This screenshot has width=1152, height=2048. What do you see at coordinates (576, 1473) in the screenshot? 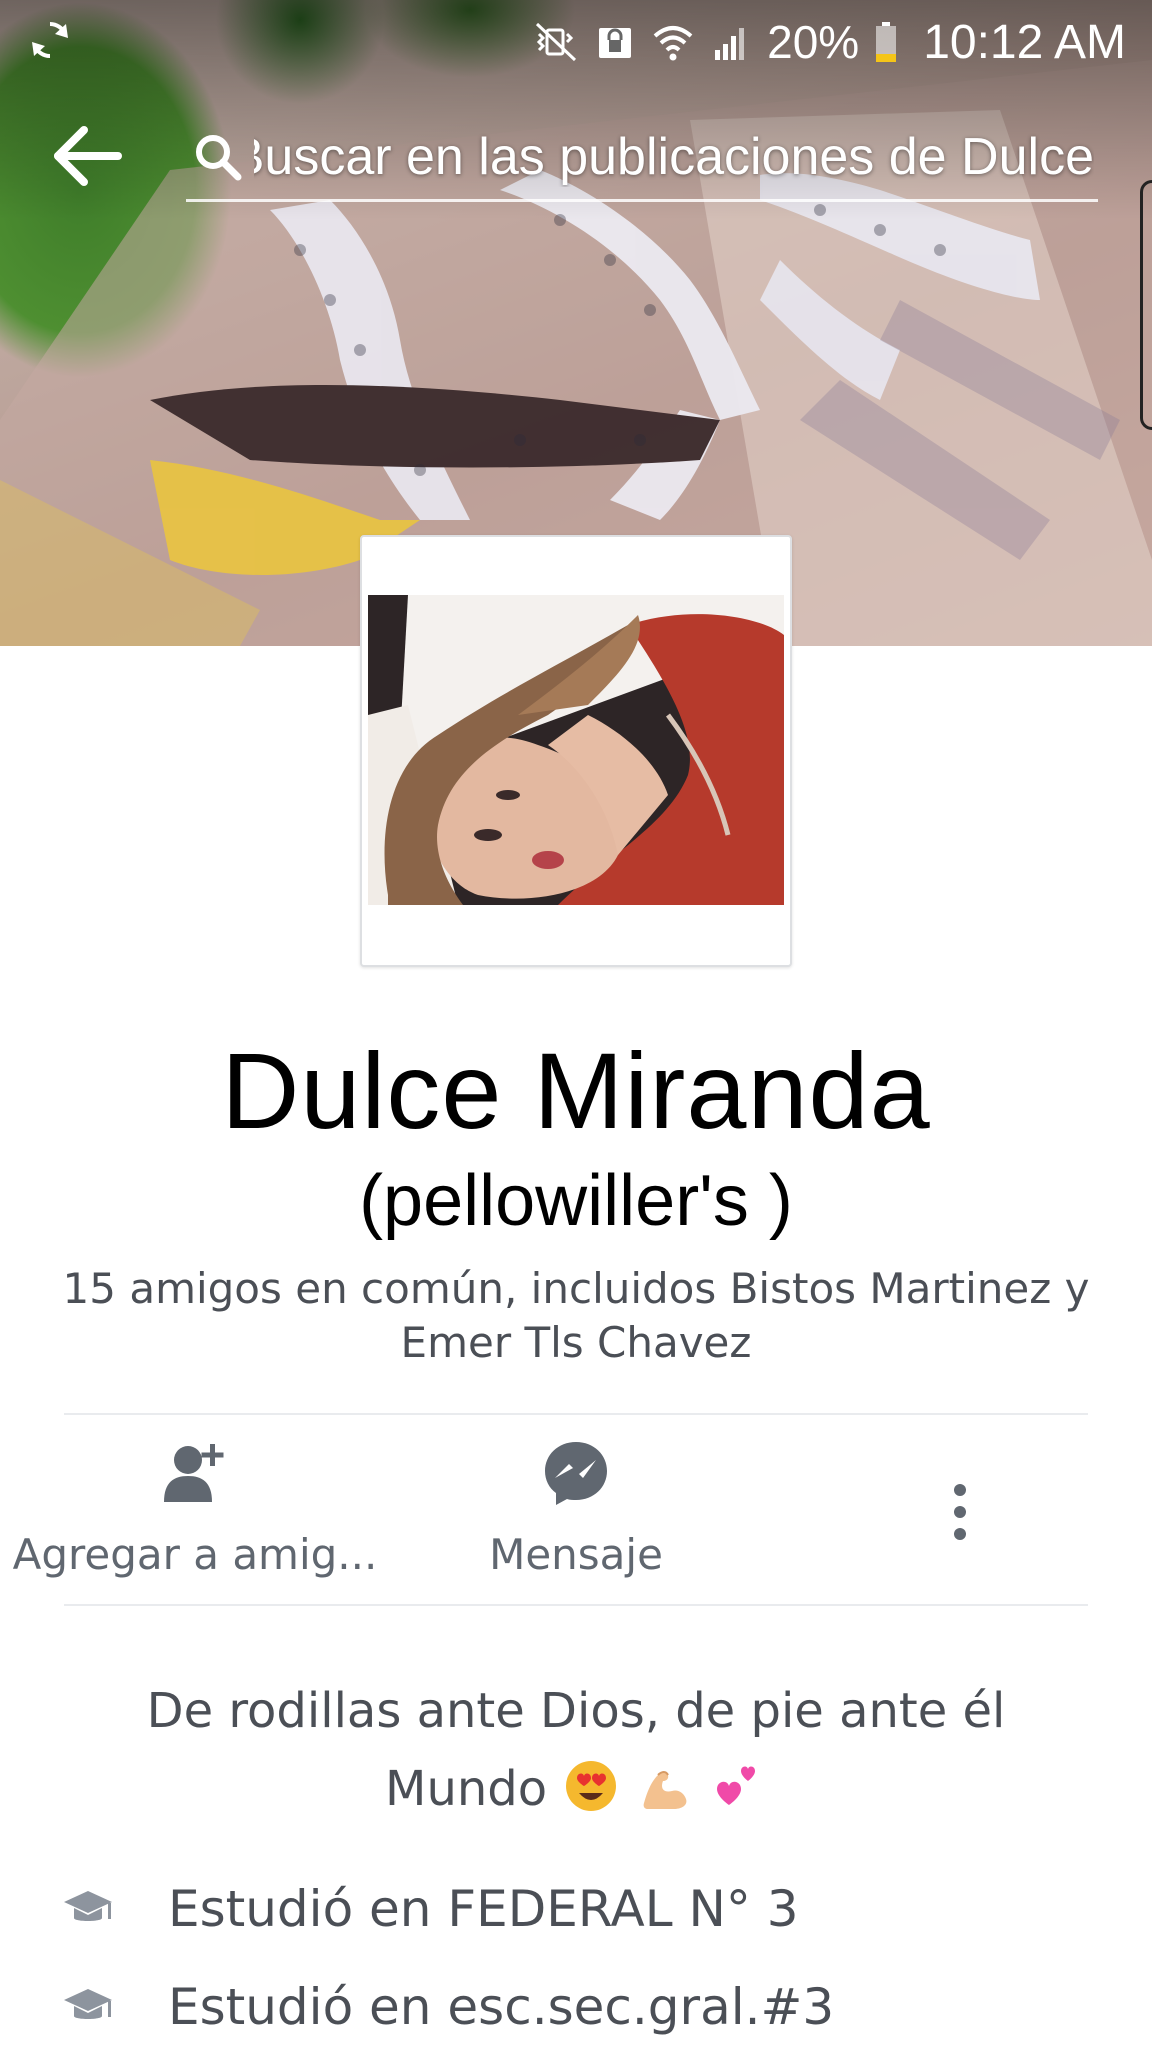
I see `messenger-icon` at bounding box center [576, 1473].